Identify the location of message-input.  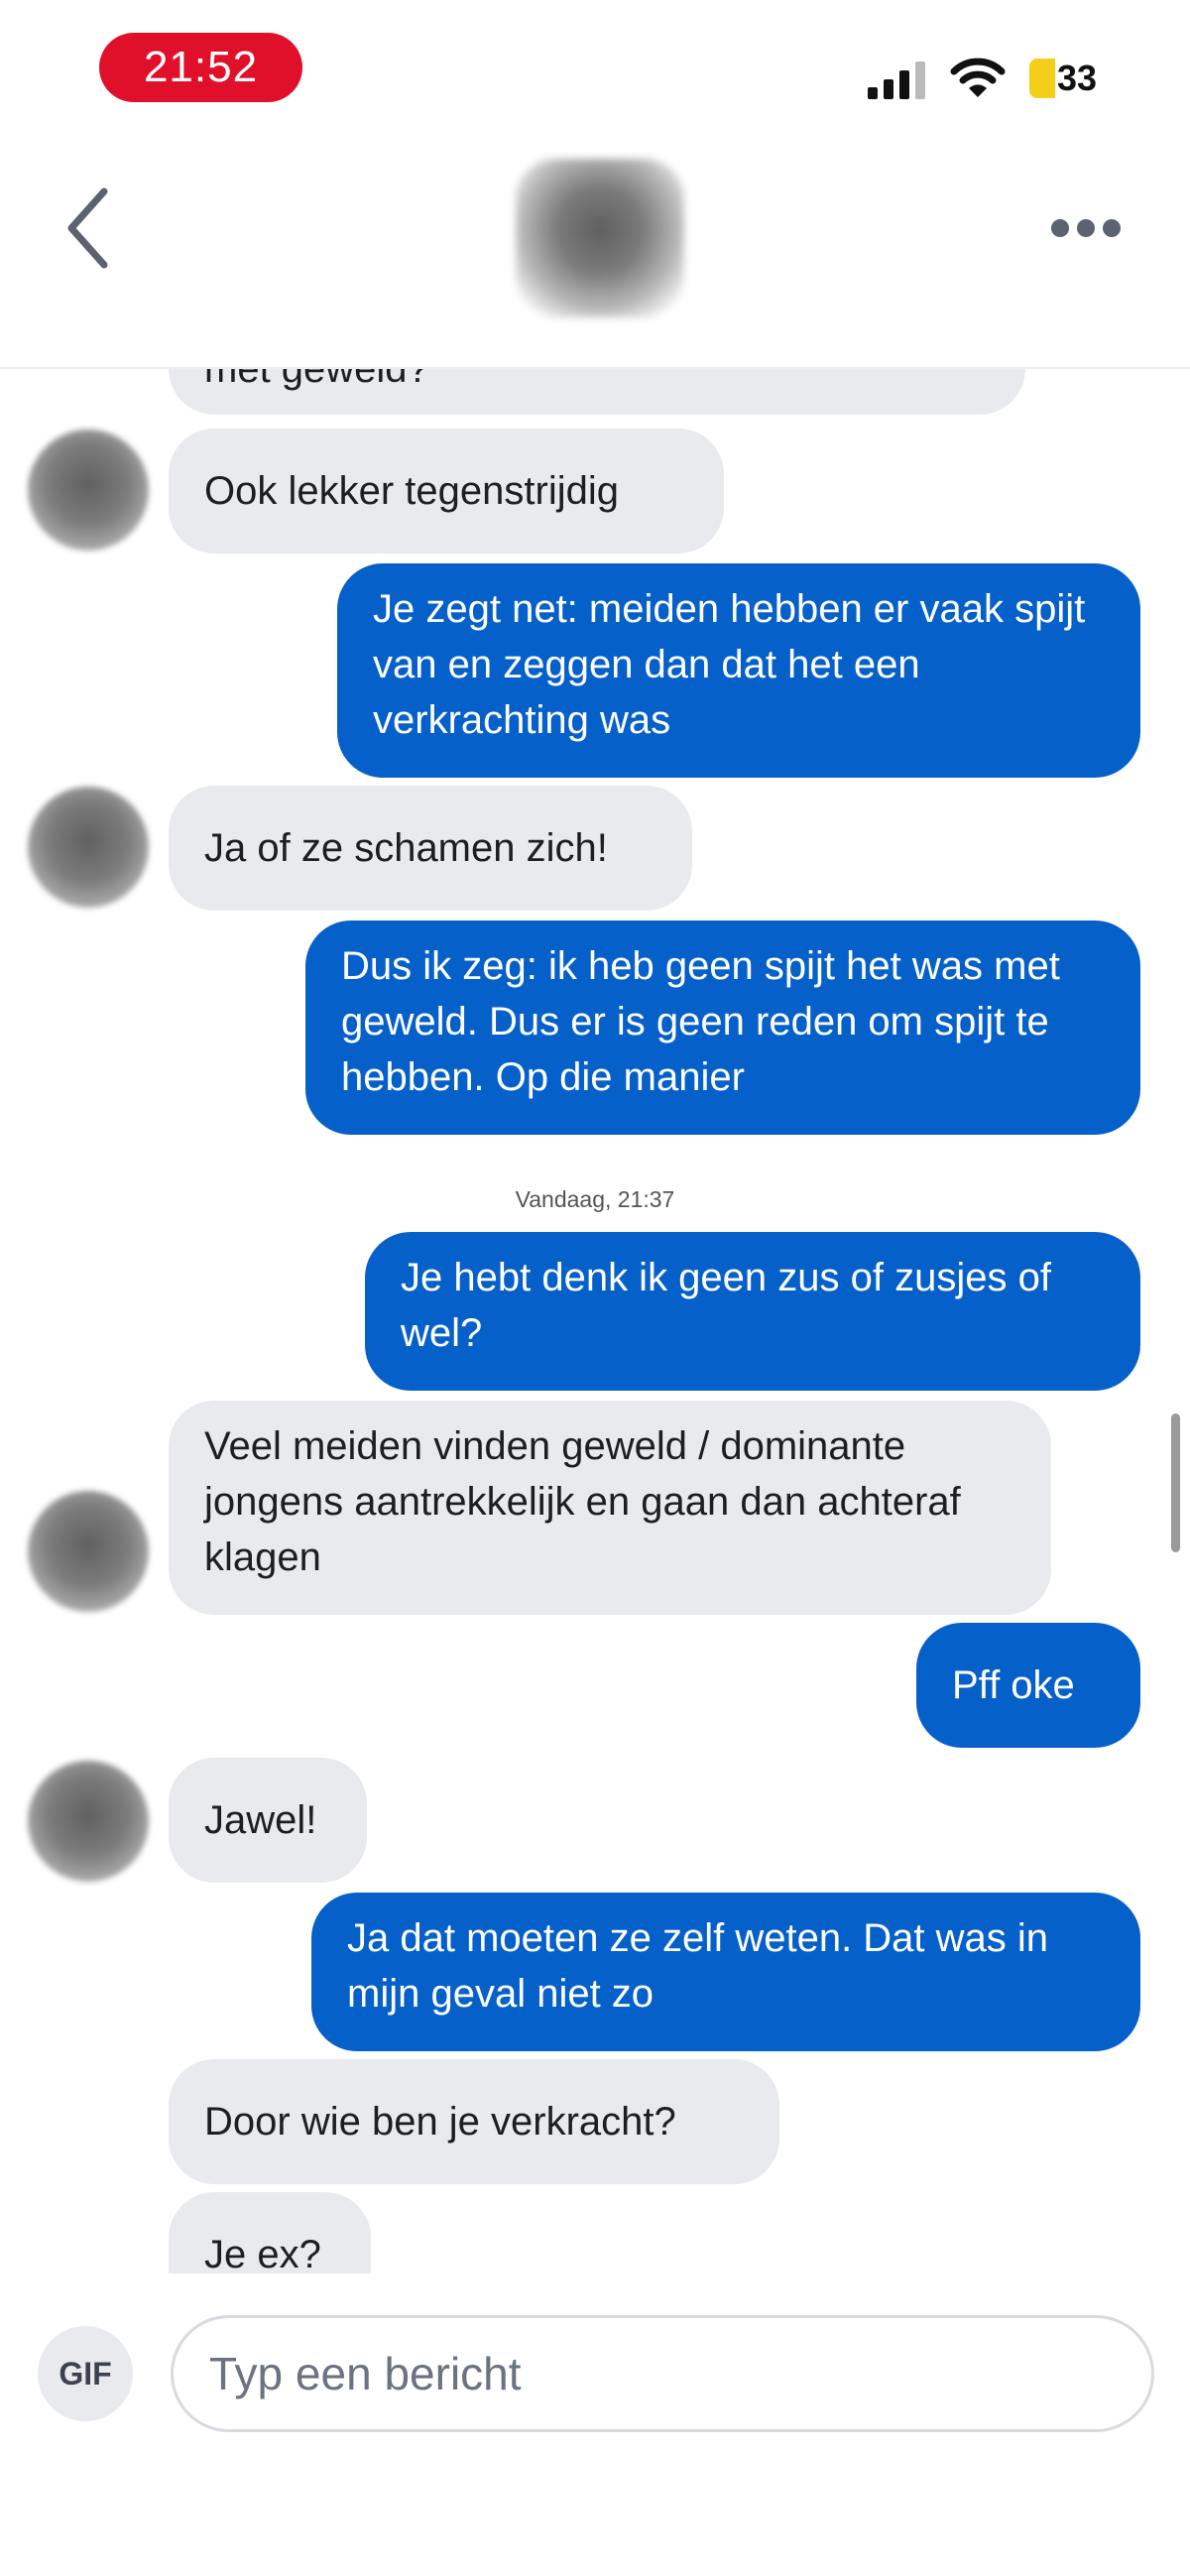
(662, 2373).